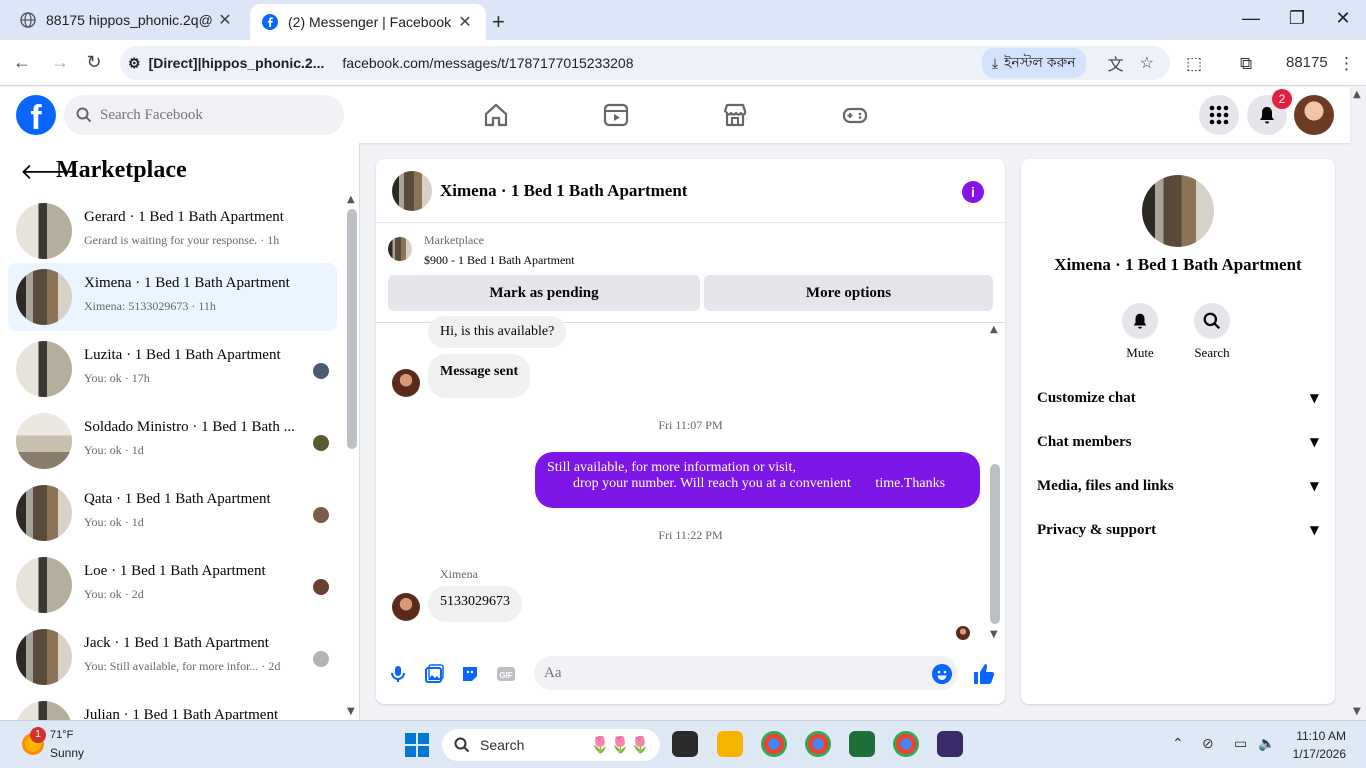 This screenshot has width=1366, height=768. I want to click on install-app-button: ⤓ ইনস্টল করুন, so click(1033, 63).